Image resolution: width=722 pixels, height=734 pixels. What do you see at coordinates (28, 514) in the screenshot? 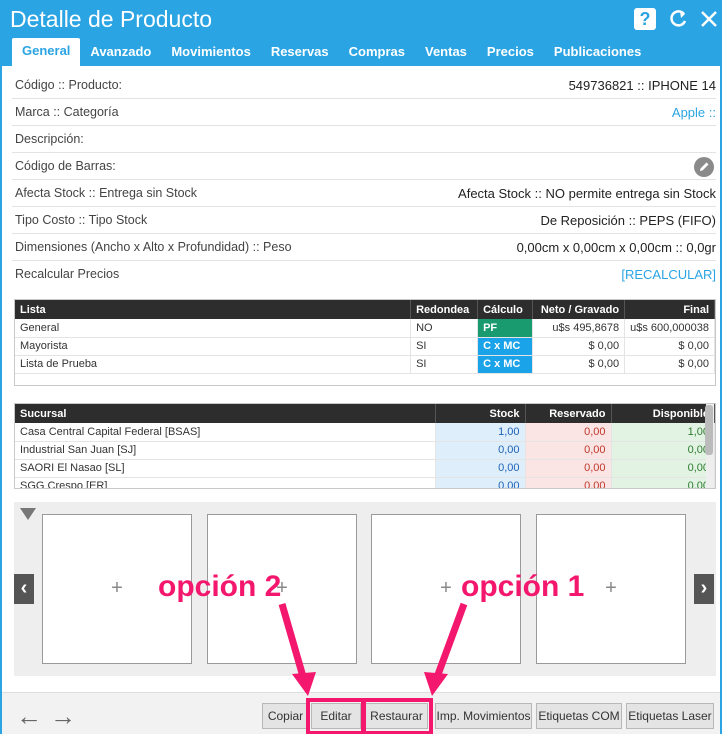
I see `collapse-triangle-icon` at bounding box center [28, 514].